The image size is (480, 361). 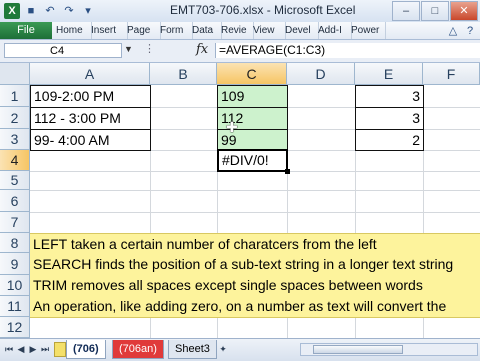 What do you see at coordinates (88, 11) in the screenshot?
I see `customize-qat-icon: ▾` at bounding box center [88, 11].